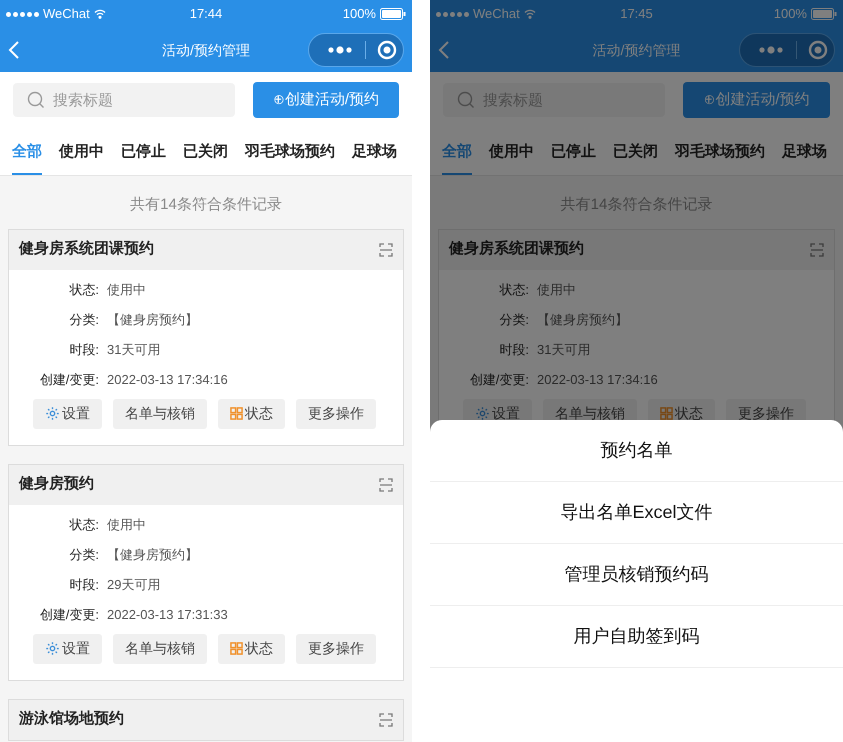 Image resolution: width=843 pixels, height=742 pixels. What do you see at coordinates (144, 100) in the screenshot?
I see `search-input: 搜索标题` at bounding box center [144, 100].